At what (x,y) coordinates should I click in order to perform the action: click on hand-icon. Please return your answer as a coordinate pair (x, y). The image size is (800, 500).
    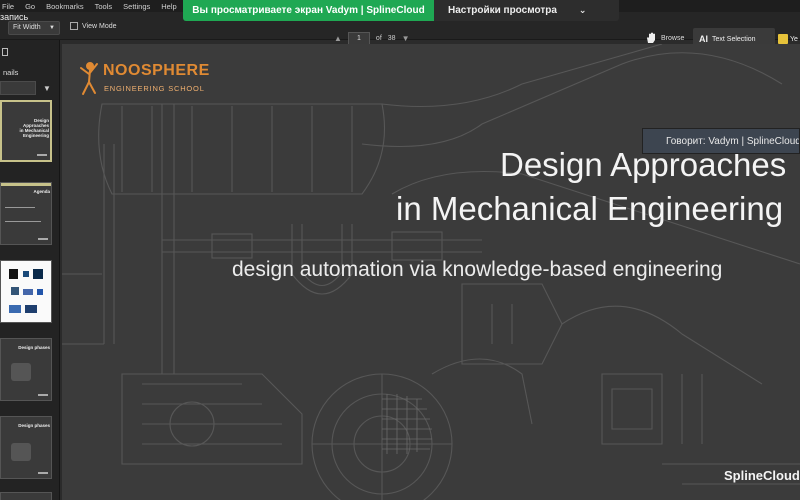
    Looking at the image, I should click on (651, 37).